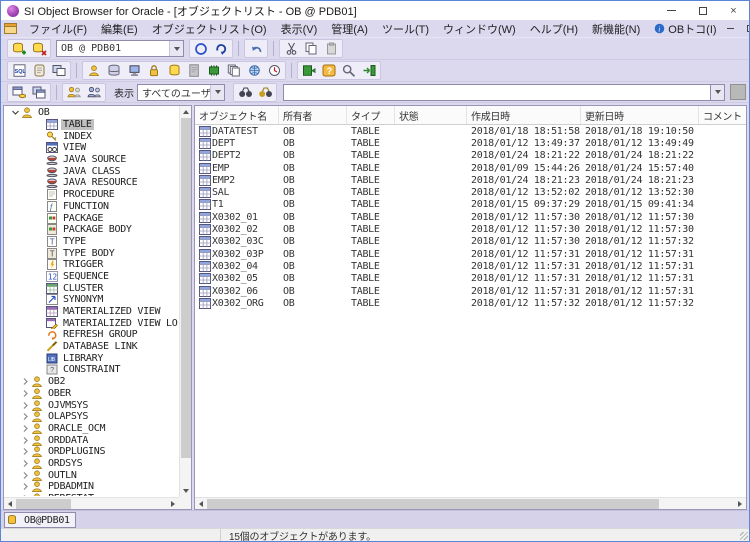 The image size is (750, 542). What do you see at coordinates (91, 113) in the screenshot?
I see `tree-item-ob: OB` at bounding box center [91, 113].